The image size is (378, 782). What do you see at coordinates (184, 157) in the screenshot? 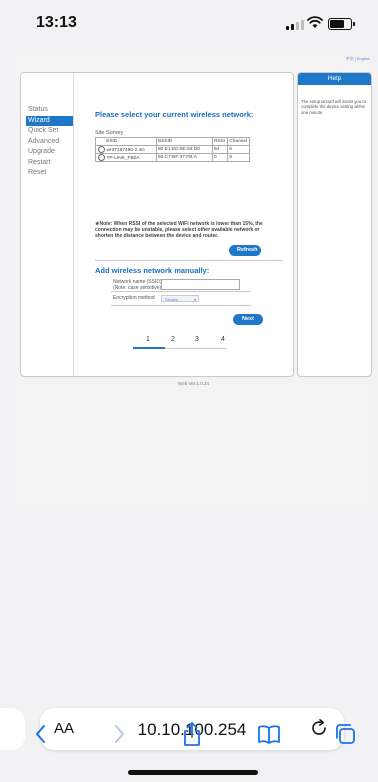
I see `table-cell-bssid: 50:C7:BF:37:FB:A` at bounding box center [184, 157].